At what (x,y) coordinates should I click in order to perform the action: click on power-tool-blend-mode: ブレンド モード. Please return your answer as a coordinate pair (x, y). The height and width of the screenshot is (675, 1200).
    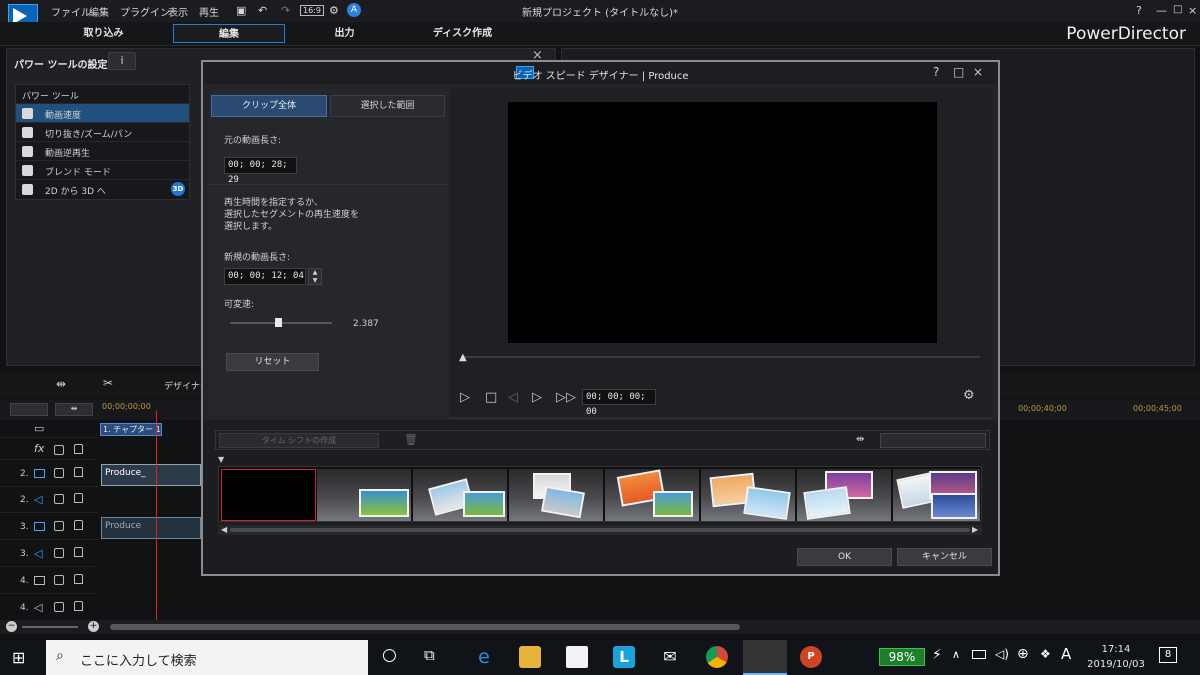
    Looking at the image, I should click on (102, 170).